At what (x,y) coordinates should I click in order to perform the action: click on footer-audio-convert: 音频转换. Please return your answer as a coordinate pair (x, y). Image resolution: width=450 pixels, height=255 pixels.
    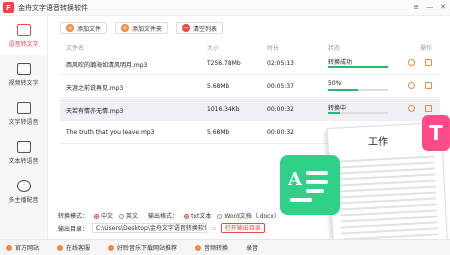
    Looking at the image, I should click on (211, 247).